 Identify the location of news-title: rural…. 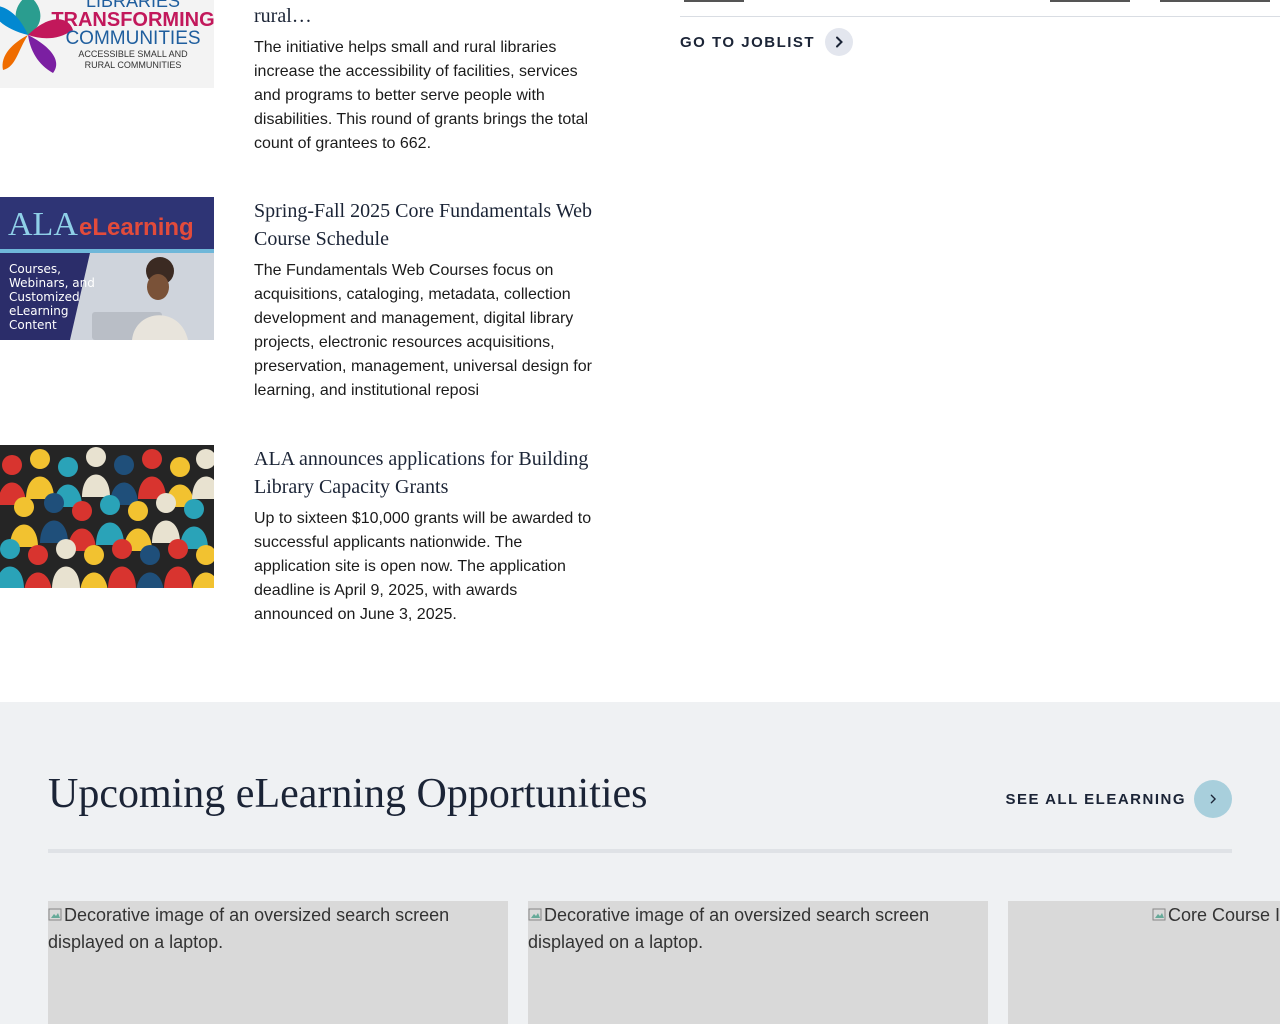
(426, 16).